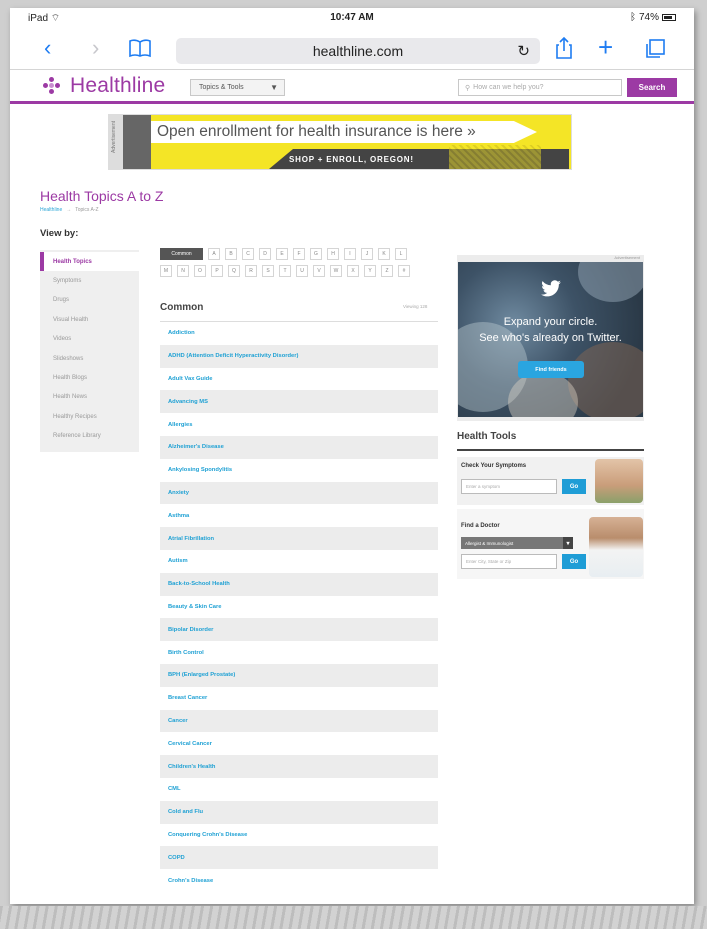  Describe the element at coordinates (517, 543) in the screenshot. I see `specialty-select: Allergist & Immunologist ▾` at that location.